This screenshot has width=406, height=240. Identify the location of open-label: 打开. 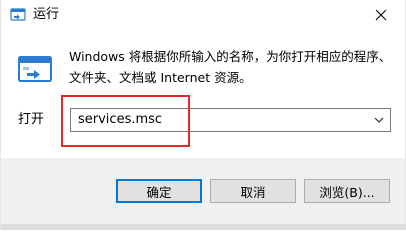
(31, 119).